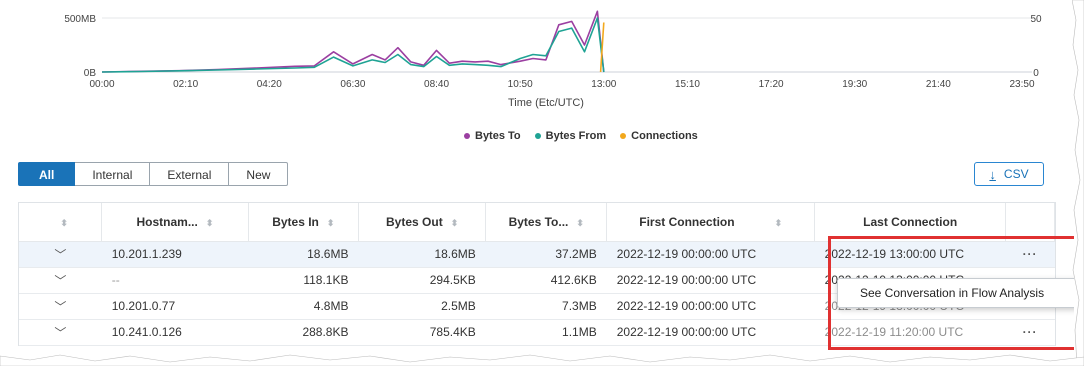  Describe the element at coordinates (303, 280) in the screenshot. I see `bytes-in-cell: 118.1KB` at that location.